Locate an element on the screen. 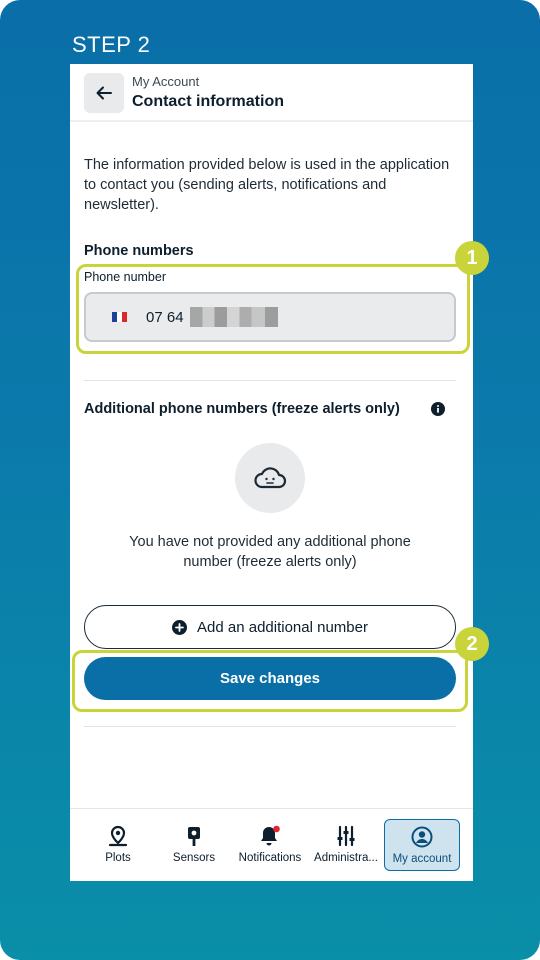 The height and width of the screenshot is (960, 540). tab-sensors: Sensors is located at coordinates (194, 845).